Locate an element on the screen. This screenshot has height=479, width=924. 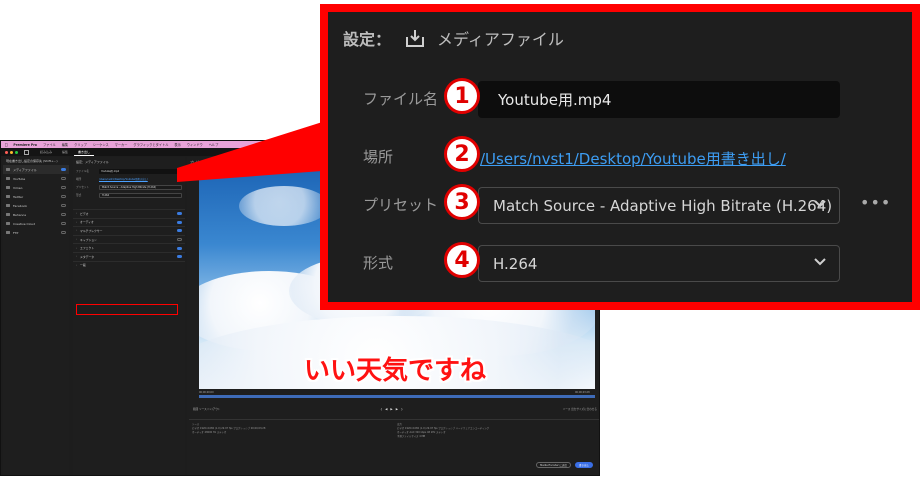
location-link-small: /Users/nvst1/Desktop/Youtube用書き出し/ is located at coordinates (123, 179).